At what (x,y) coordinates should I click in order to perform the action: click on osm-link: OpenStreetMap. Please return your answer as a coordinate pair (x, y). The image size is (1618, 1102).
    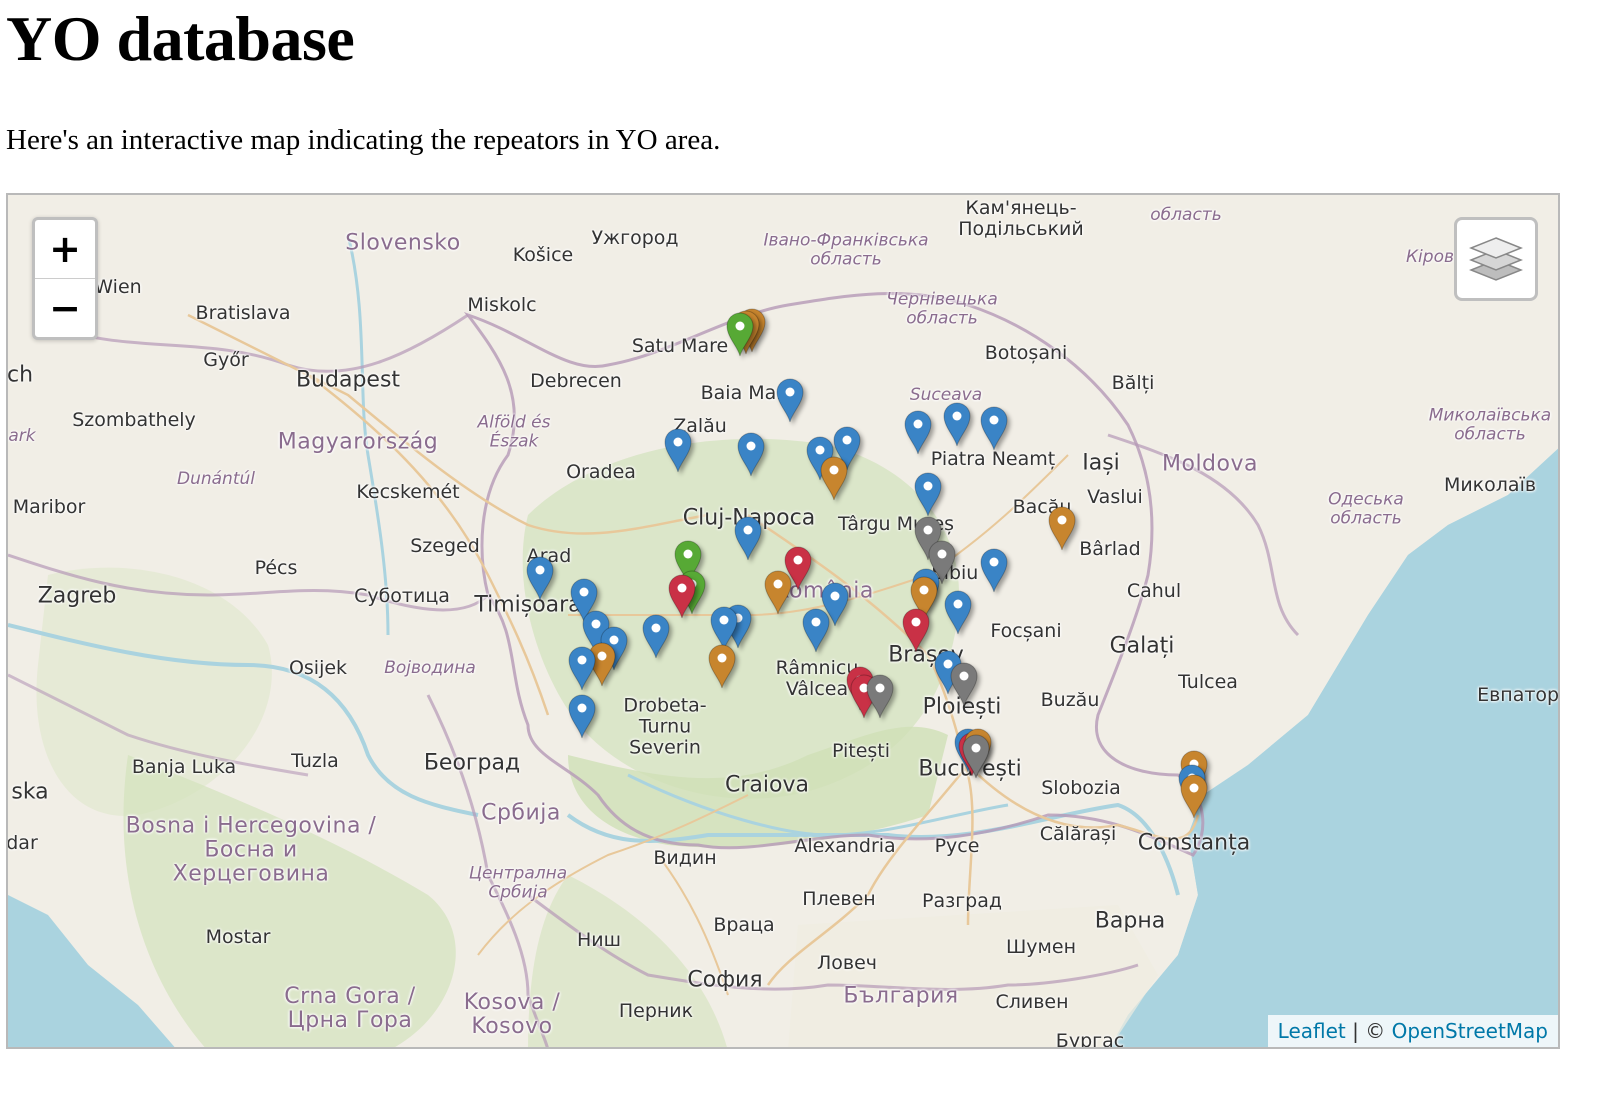
    Looking at the image, I should click on (1470, 1031).